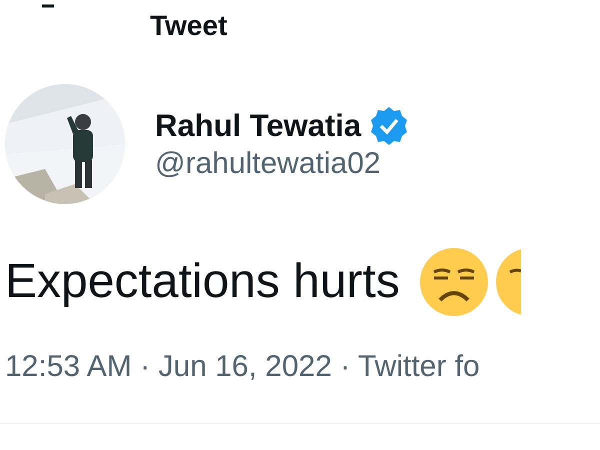 The image size is (600, 450). I want to click on unamused-face-icon, so click(454, 282).